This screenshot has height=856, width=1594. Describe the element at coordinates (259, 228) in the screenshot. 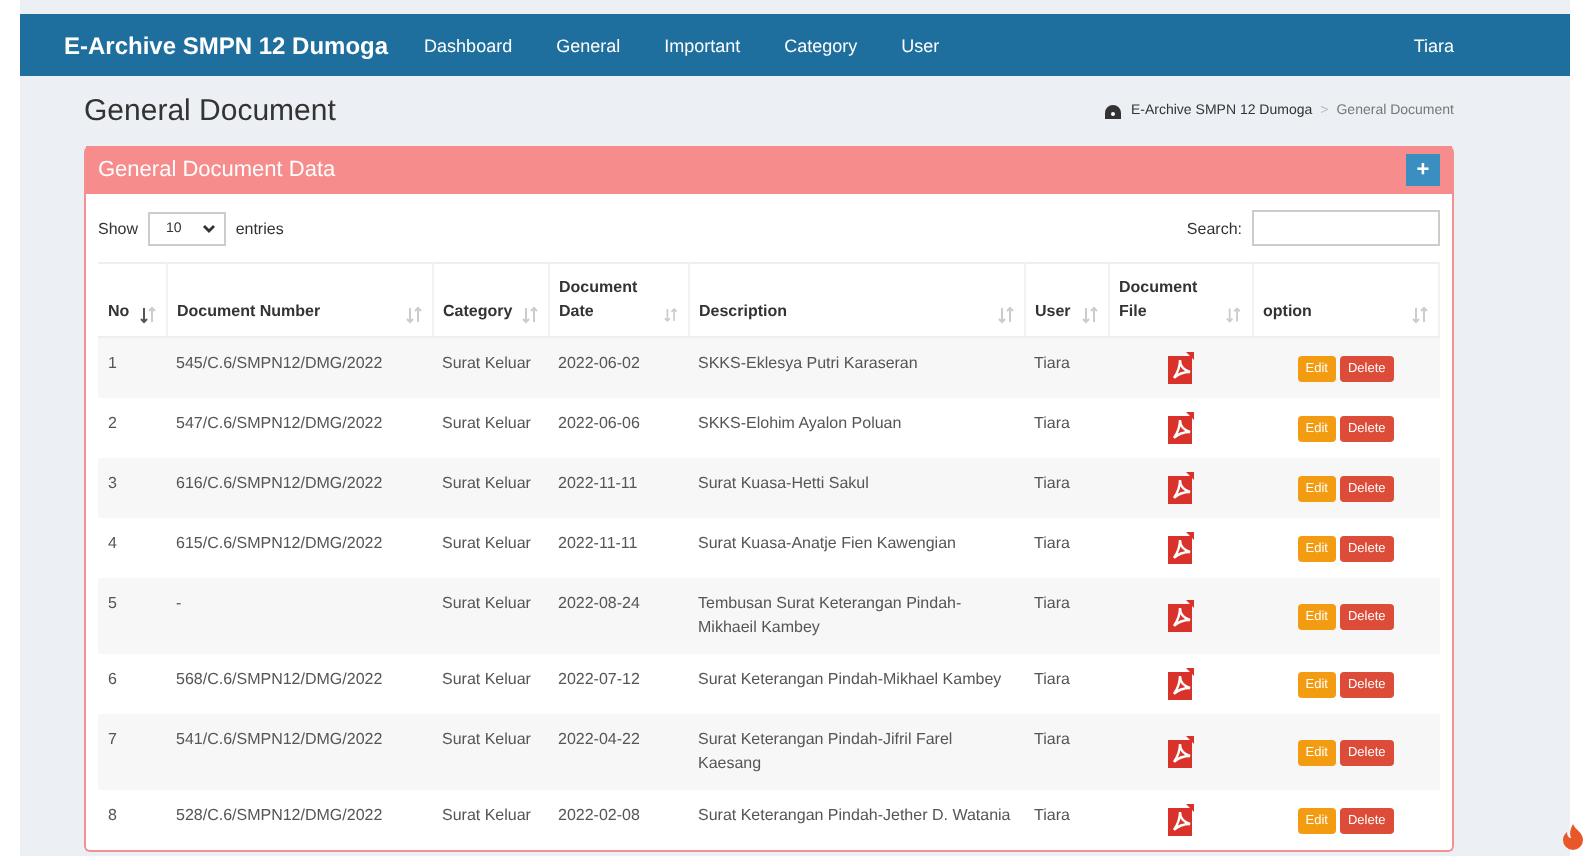

I see `entries-label: entries` at that location.